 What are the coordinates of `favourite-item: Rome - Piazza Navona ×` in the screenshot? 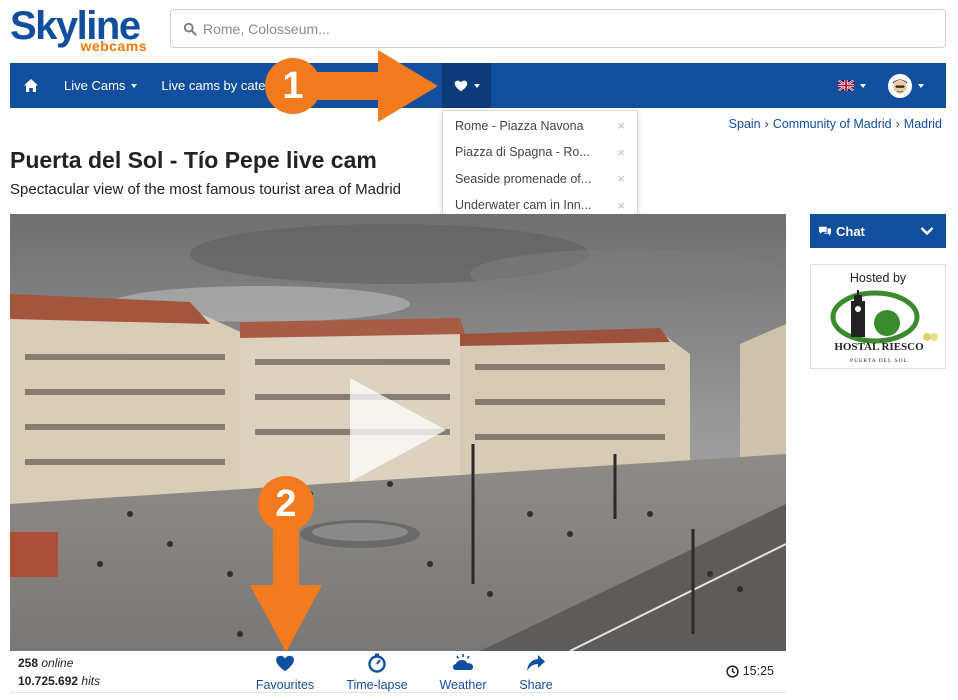 It's located at (540, 126).